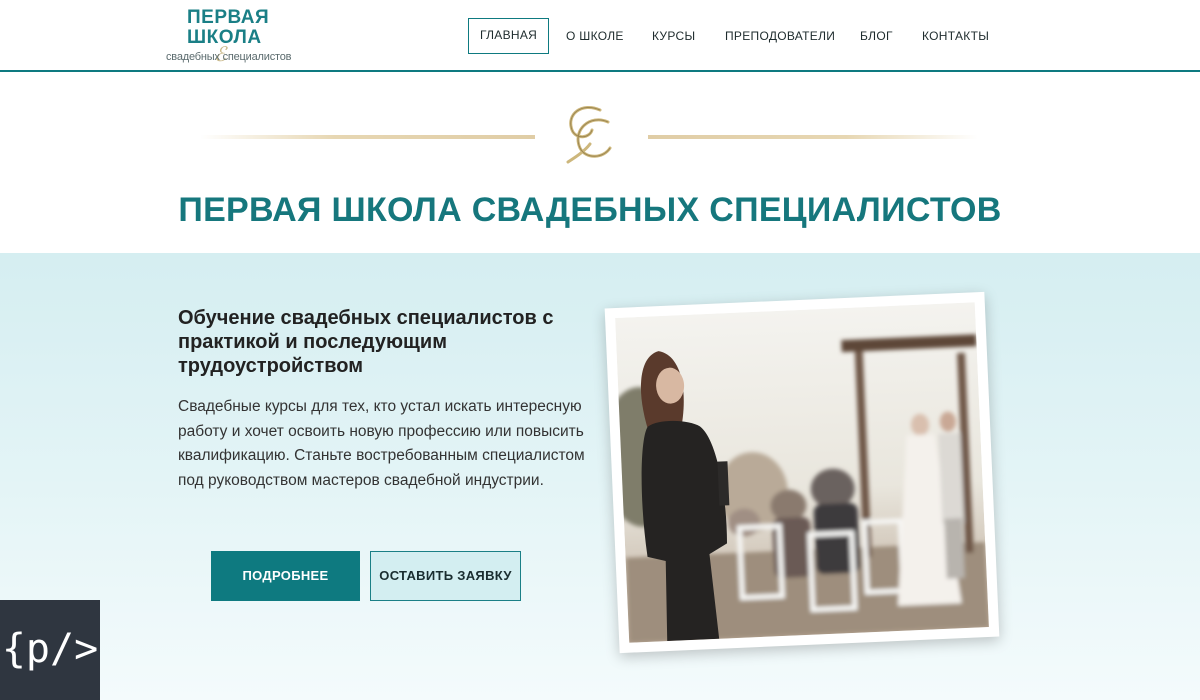 Image resolution: width=1200 pixels, height=700 pixels. Describe the element at coordinates (876, 36) in the screenshot. I see `nav-item-blog: БЛОГ` at that location.